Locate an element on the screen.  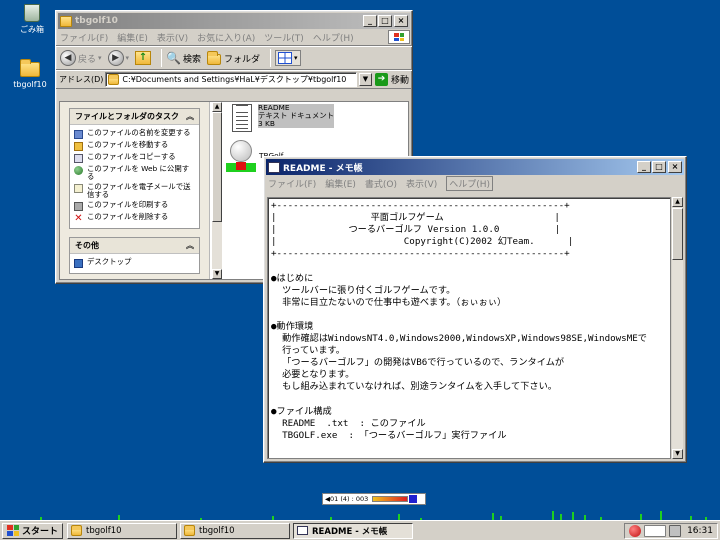
task-print: このファイルを印刷する is located at coordinates (134, 206).